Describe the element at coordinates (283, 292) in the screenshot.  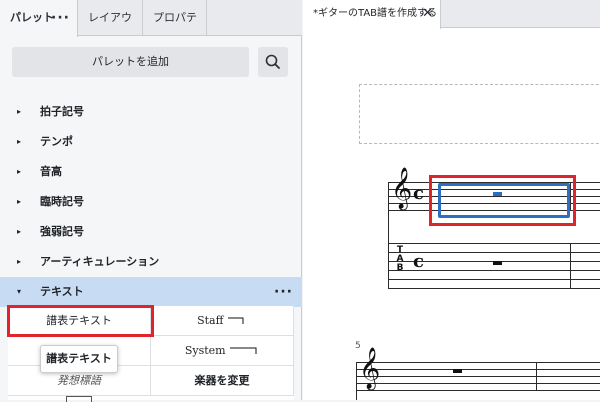
I see `more-options-icon: ···` at that location.